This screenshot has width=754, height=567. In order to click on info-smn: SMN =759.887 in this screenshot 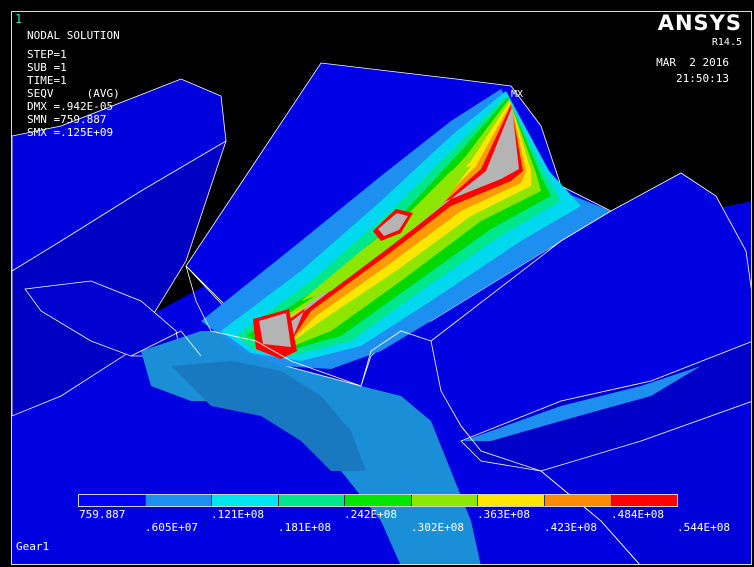, I will do `click(67, 119)`.